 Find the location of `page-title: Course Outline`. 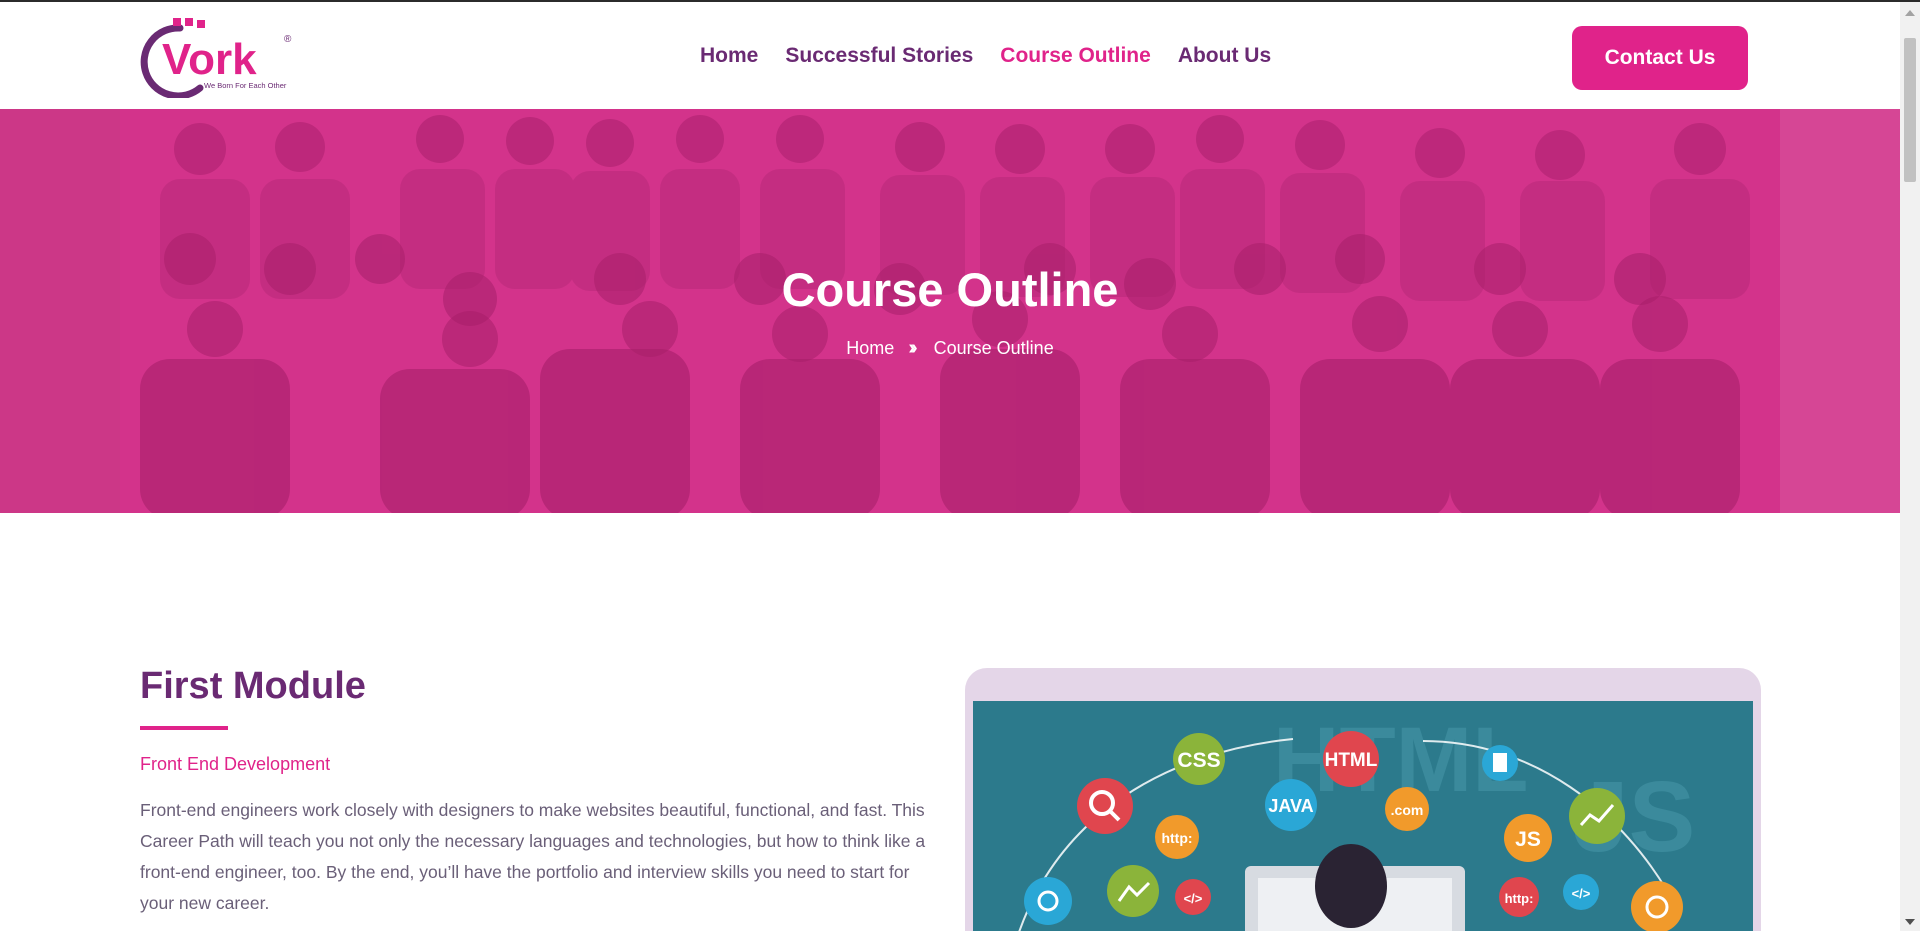

page-title: Course Outline is located at coordinates (950, 289).